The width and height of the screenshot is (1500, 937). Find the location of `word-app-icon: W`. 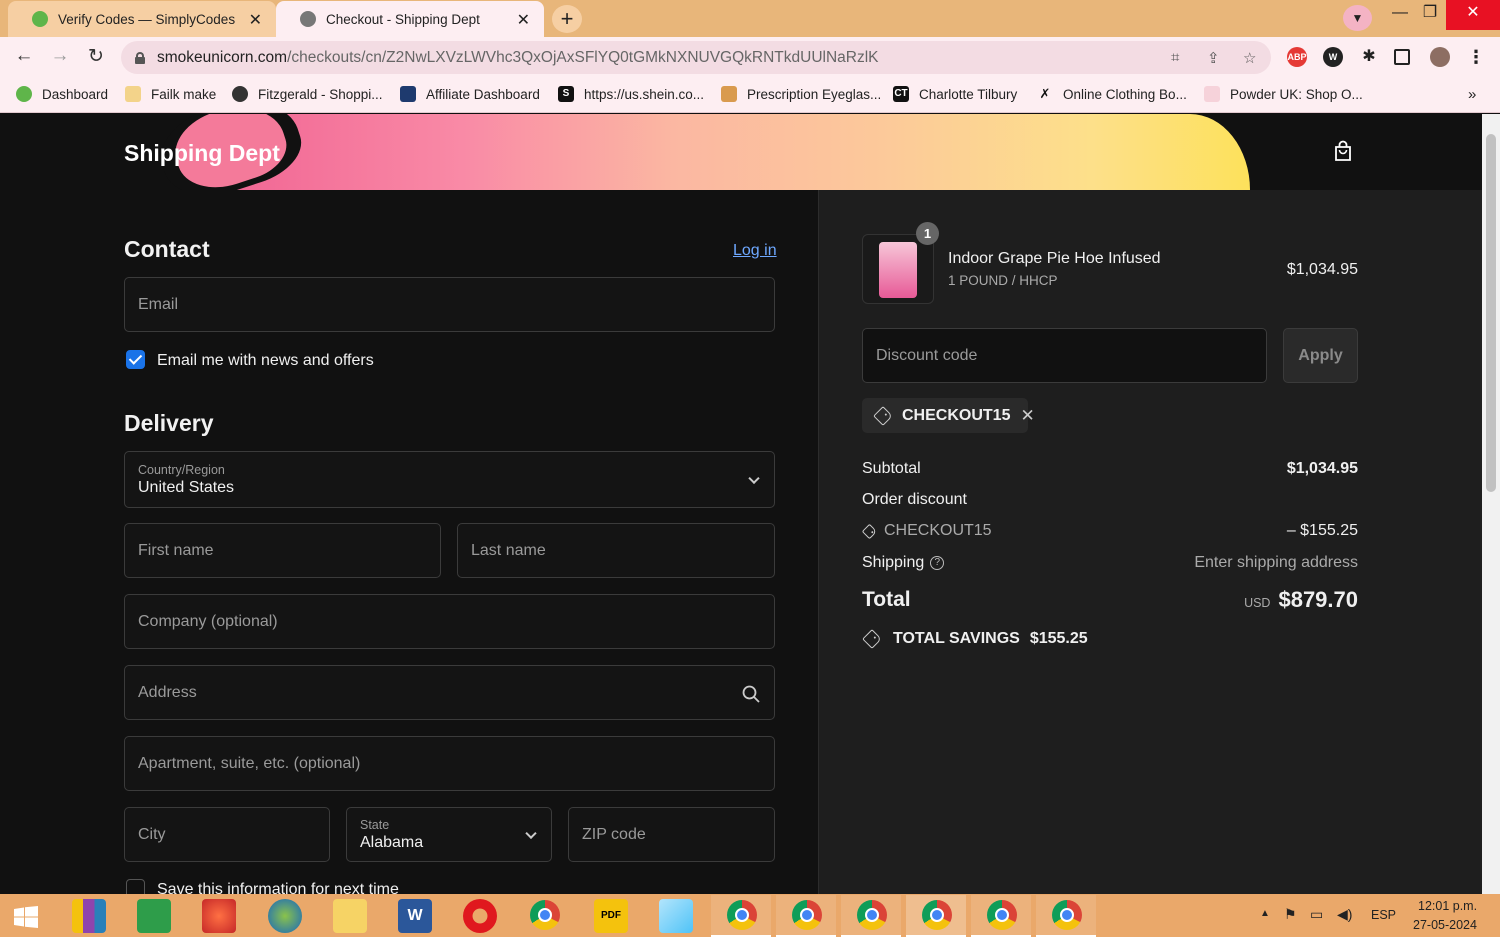

word-app-icon: W is located at coordinates (415, 916).